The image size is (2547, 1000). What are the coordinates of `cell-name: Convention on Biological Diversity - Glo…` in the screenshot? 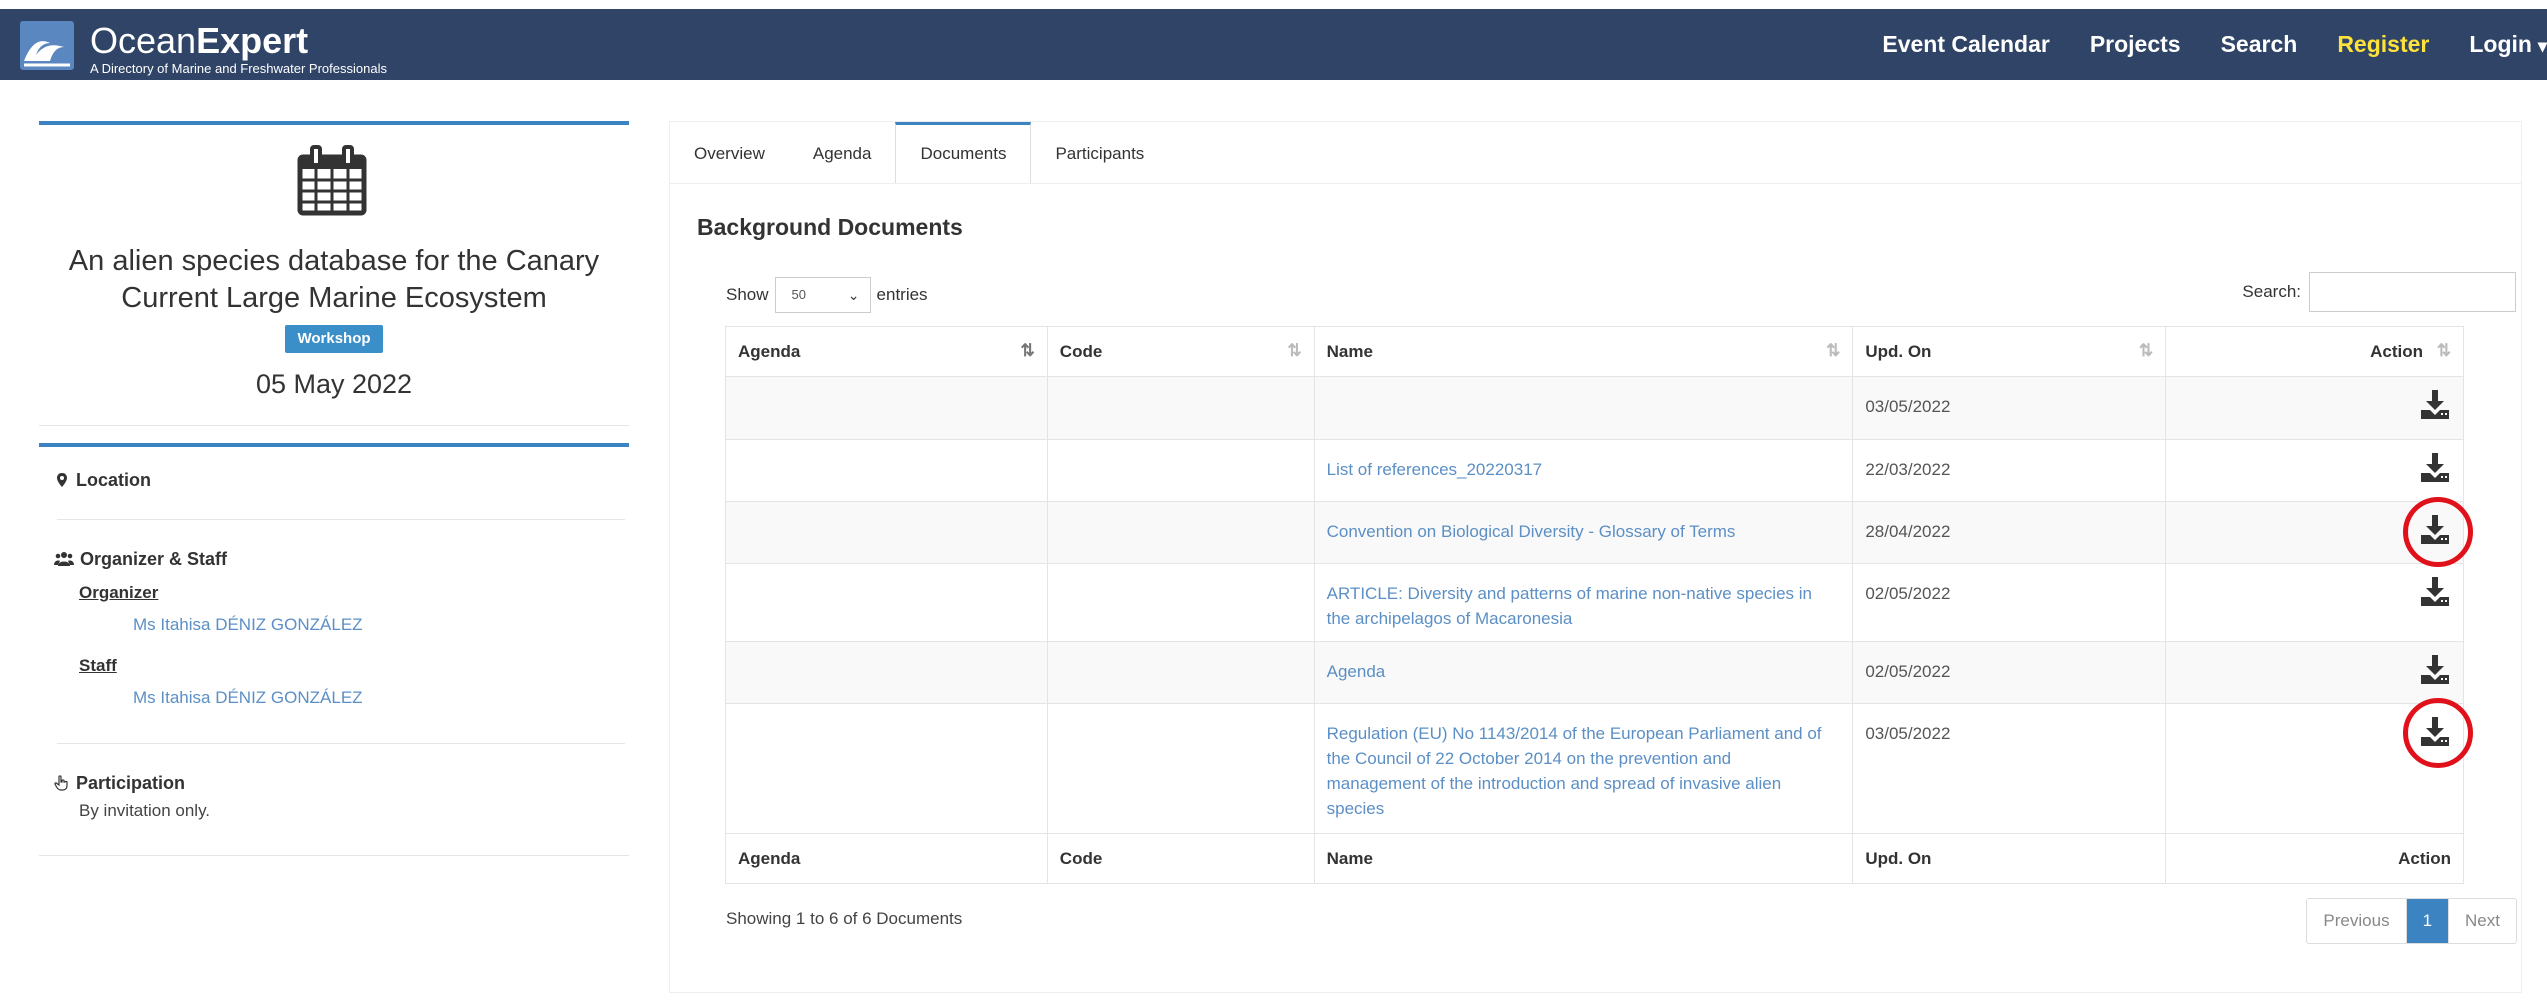 It's located at (1583, 532).